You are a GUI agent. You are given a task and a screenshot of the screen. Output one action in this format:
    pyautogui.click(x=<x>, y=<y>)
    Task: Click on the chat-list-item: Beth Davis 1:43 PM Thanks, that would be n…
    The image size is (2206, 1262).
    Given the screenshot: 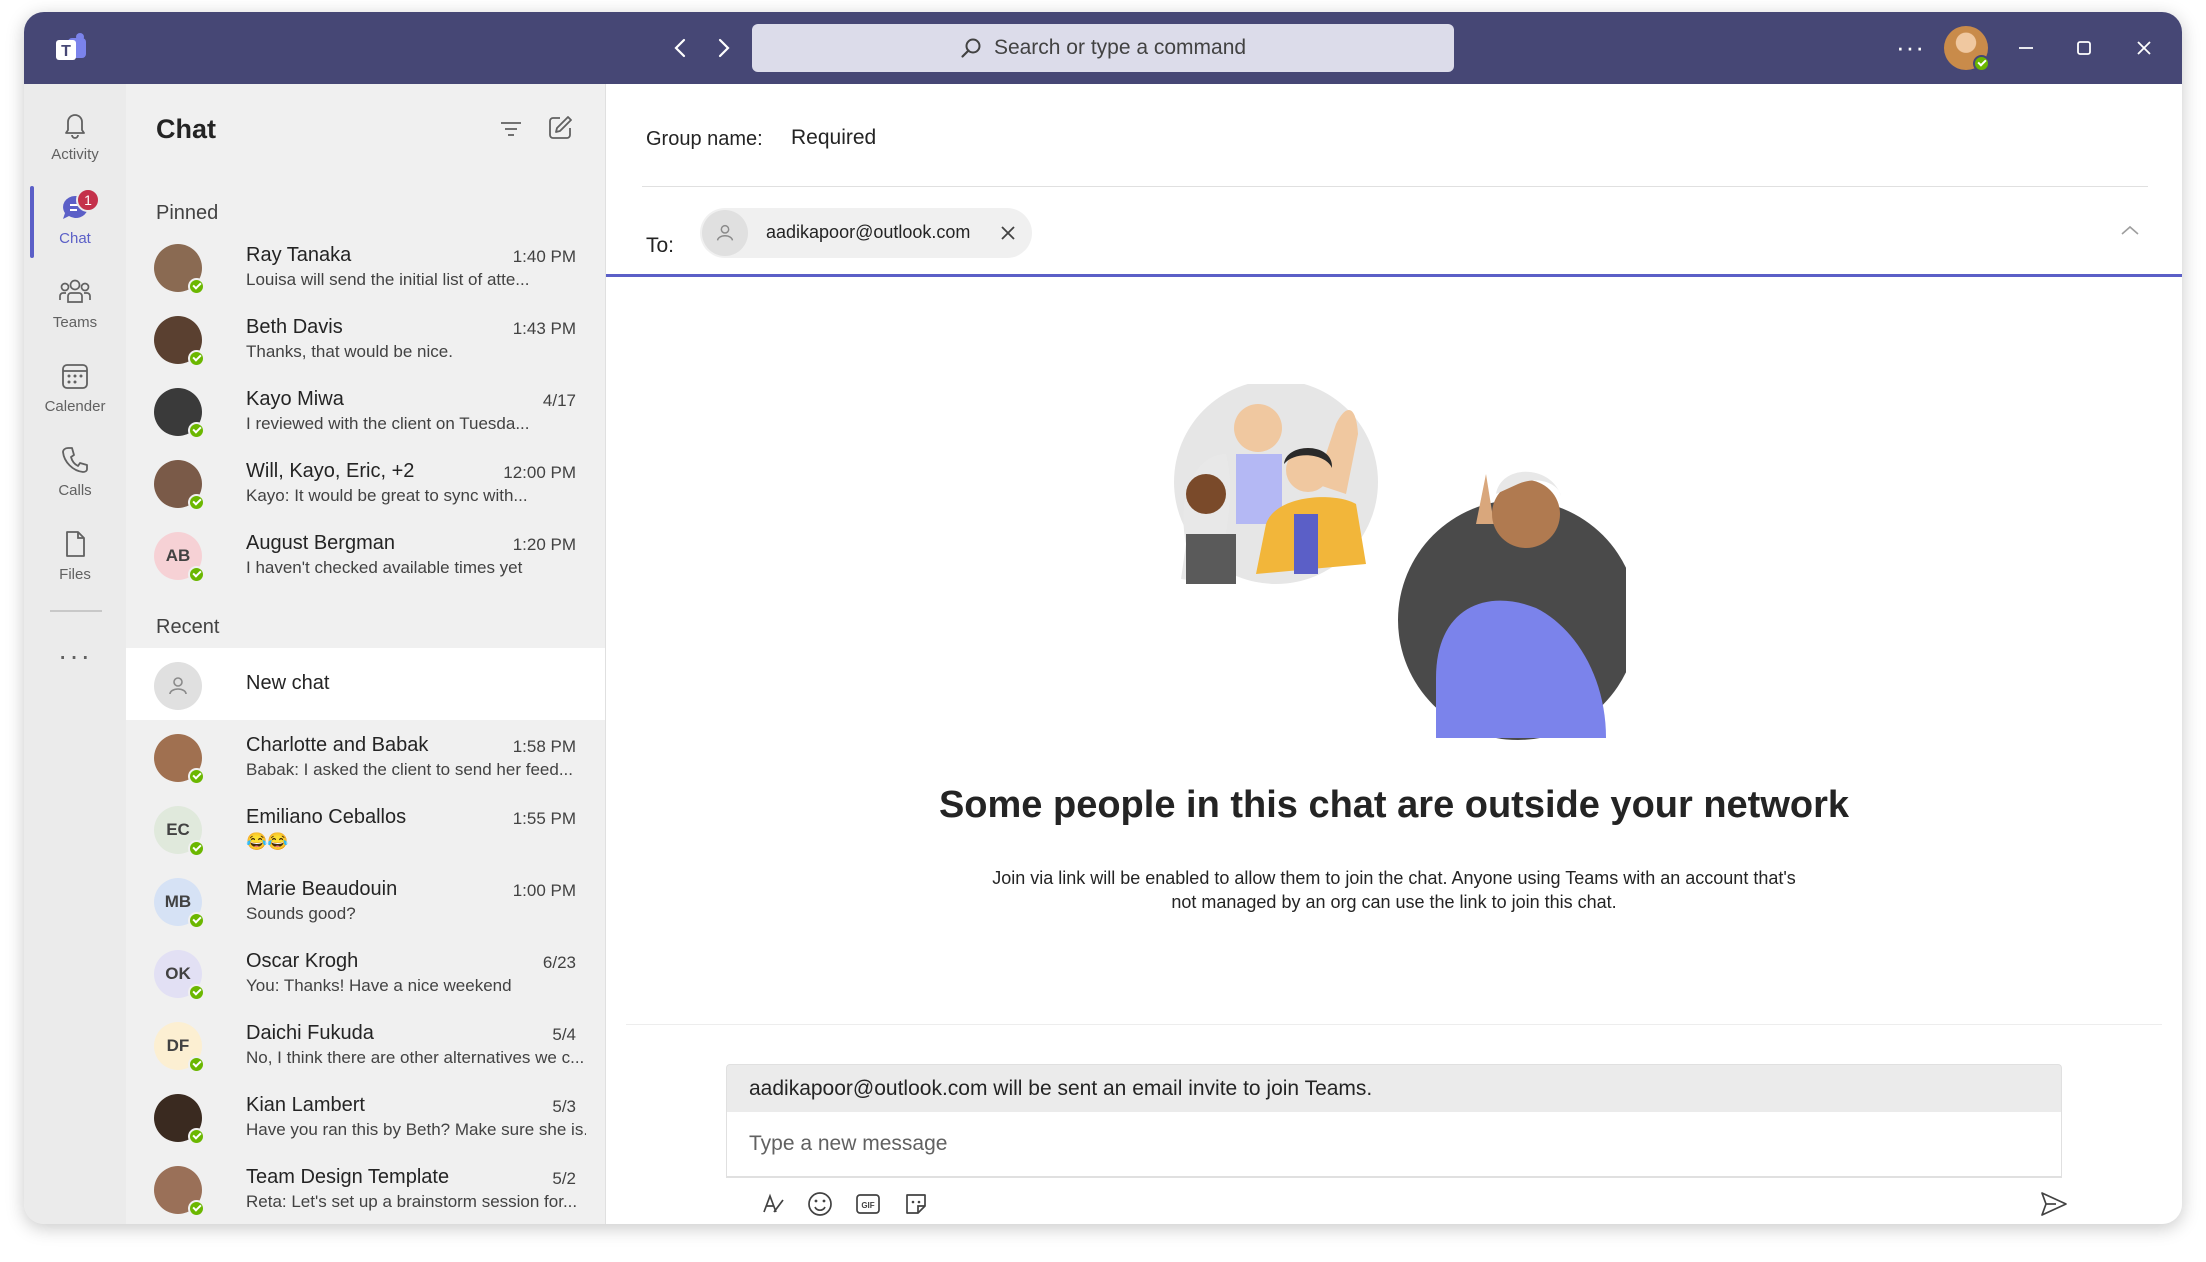 What is the action you would take?
    pyautogui.click(x=365, y=338)
    